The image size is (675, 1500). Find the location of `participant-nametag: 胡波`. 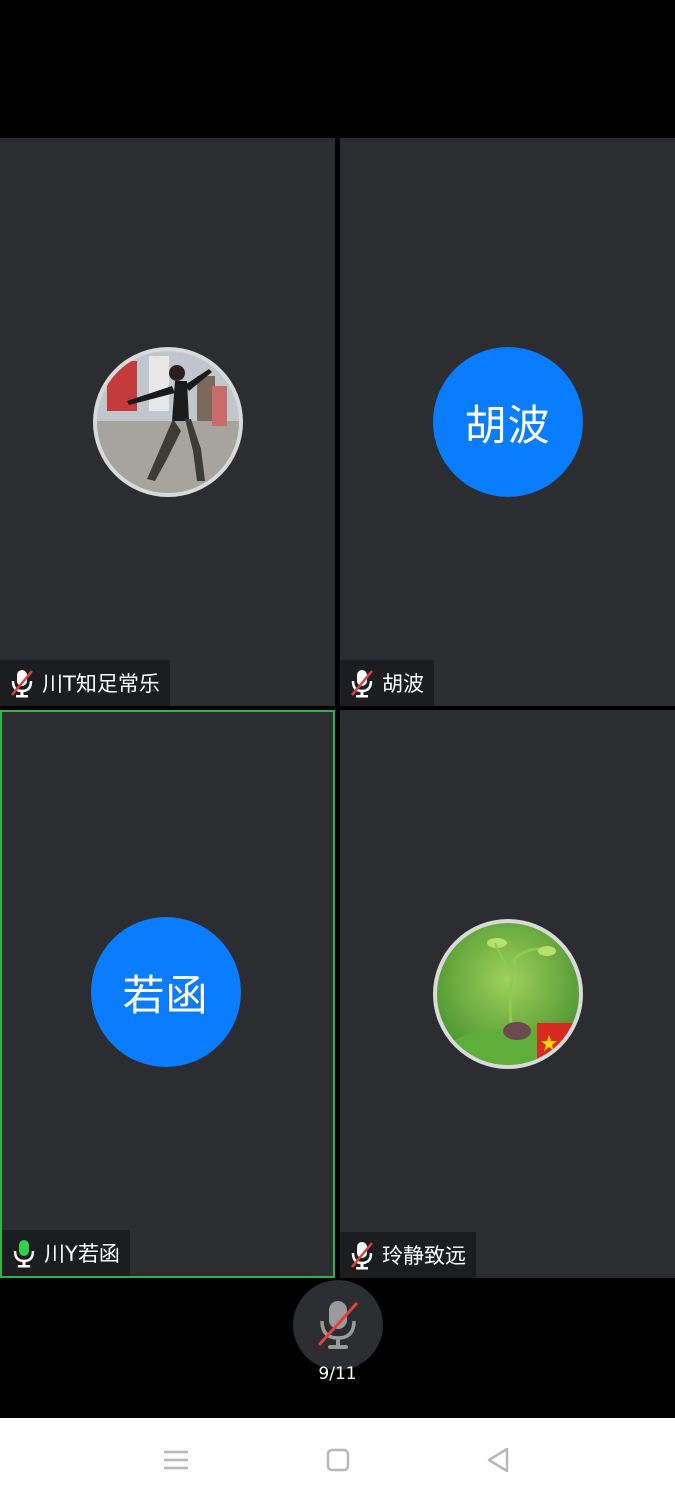

participant-nametag: 胡波 is located at coordinates (387, 683).